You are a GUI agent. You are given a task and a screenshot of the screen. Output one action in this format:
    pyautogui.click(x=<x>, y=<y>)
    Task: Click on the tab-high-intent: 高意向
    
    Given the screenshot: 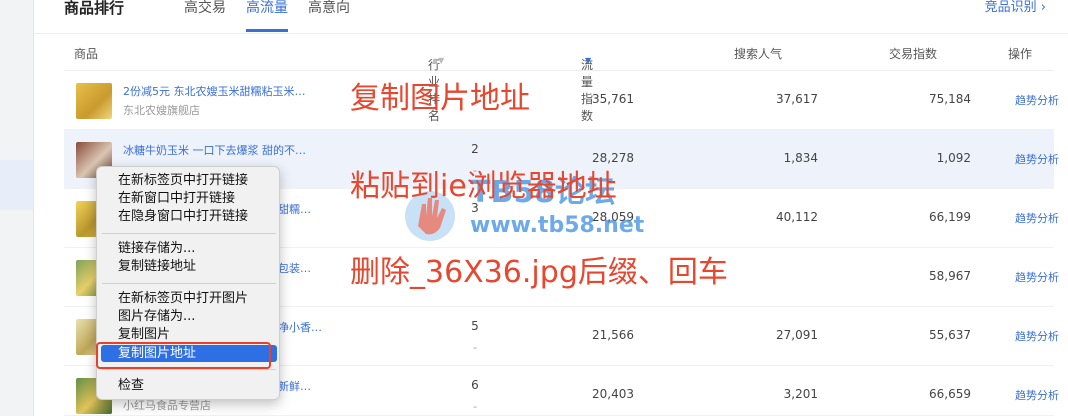 What is the action you would take?
    pyautogui.click(x=329, y=8)
    